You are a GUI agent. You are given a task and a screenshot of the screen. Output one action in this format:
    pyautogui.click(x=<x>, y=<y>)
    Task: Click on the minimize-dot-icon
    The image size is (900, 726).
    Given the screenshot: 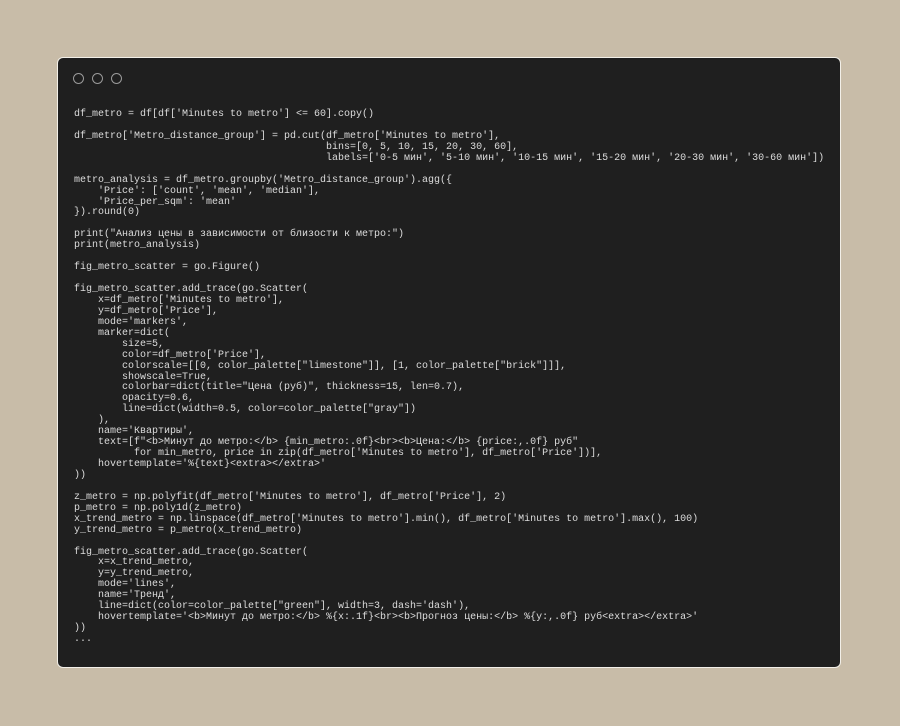 What is the action you would take?
    pyautogui.click(x=97, y=78)
    